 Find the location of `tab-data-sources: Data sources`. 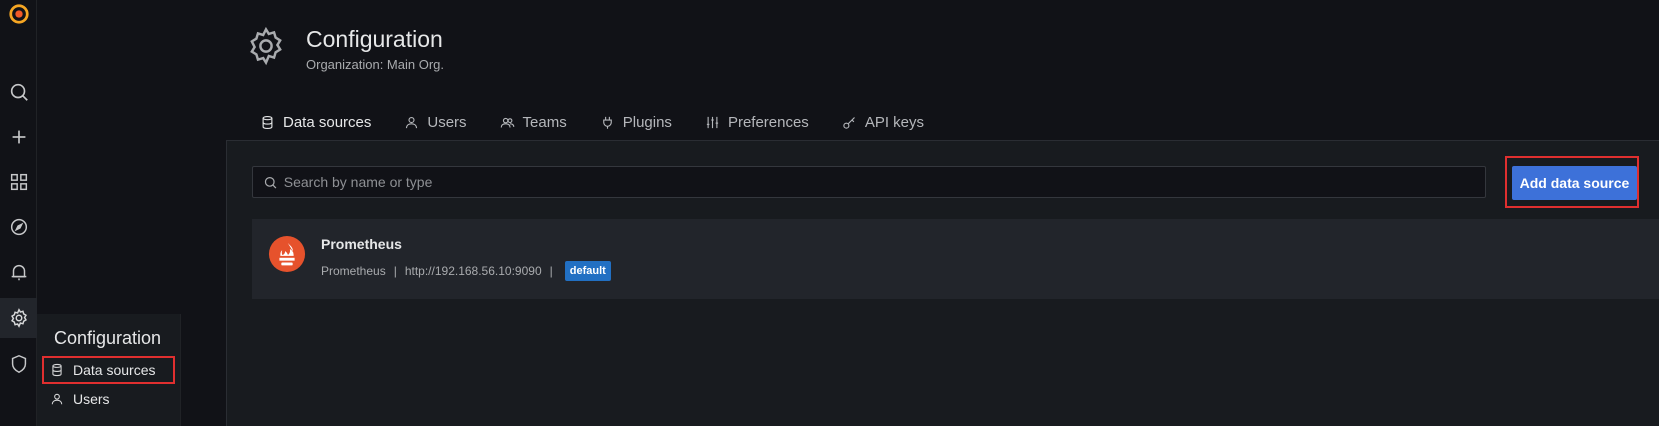

tab-data-sources: Data sources is located at coordinates (315, 124).